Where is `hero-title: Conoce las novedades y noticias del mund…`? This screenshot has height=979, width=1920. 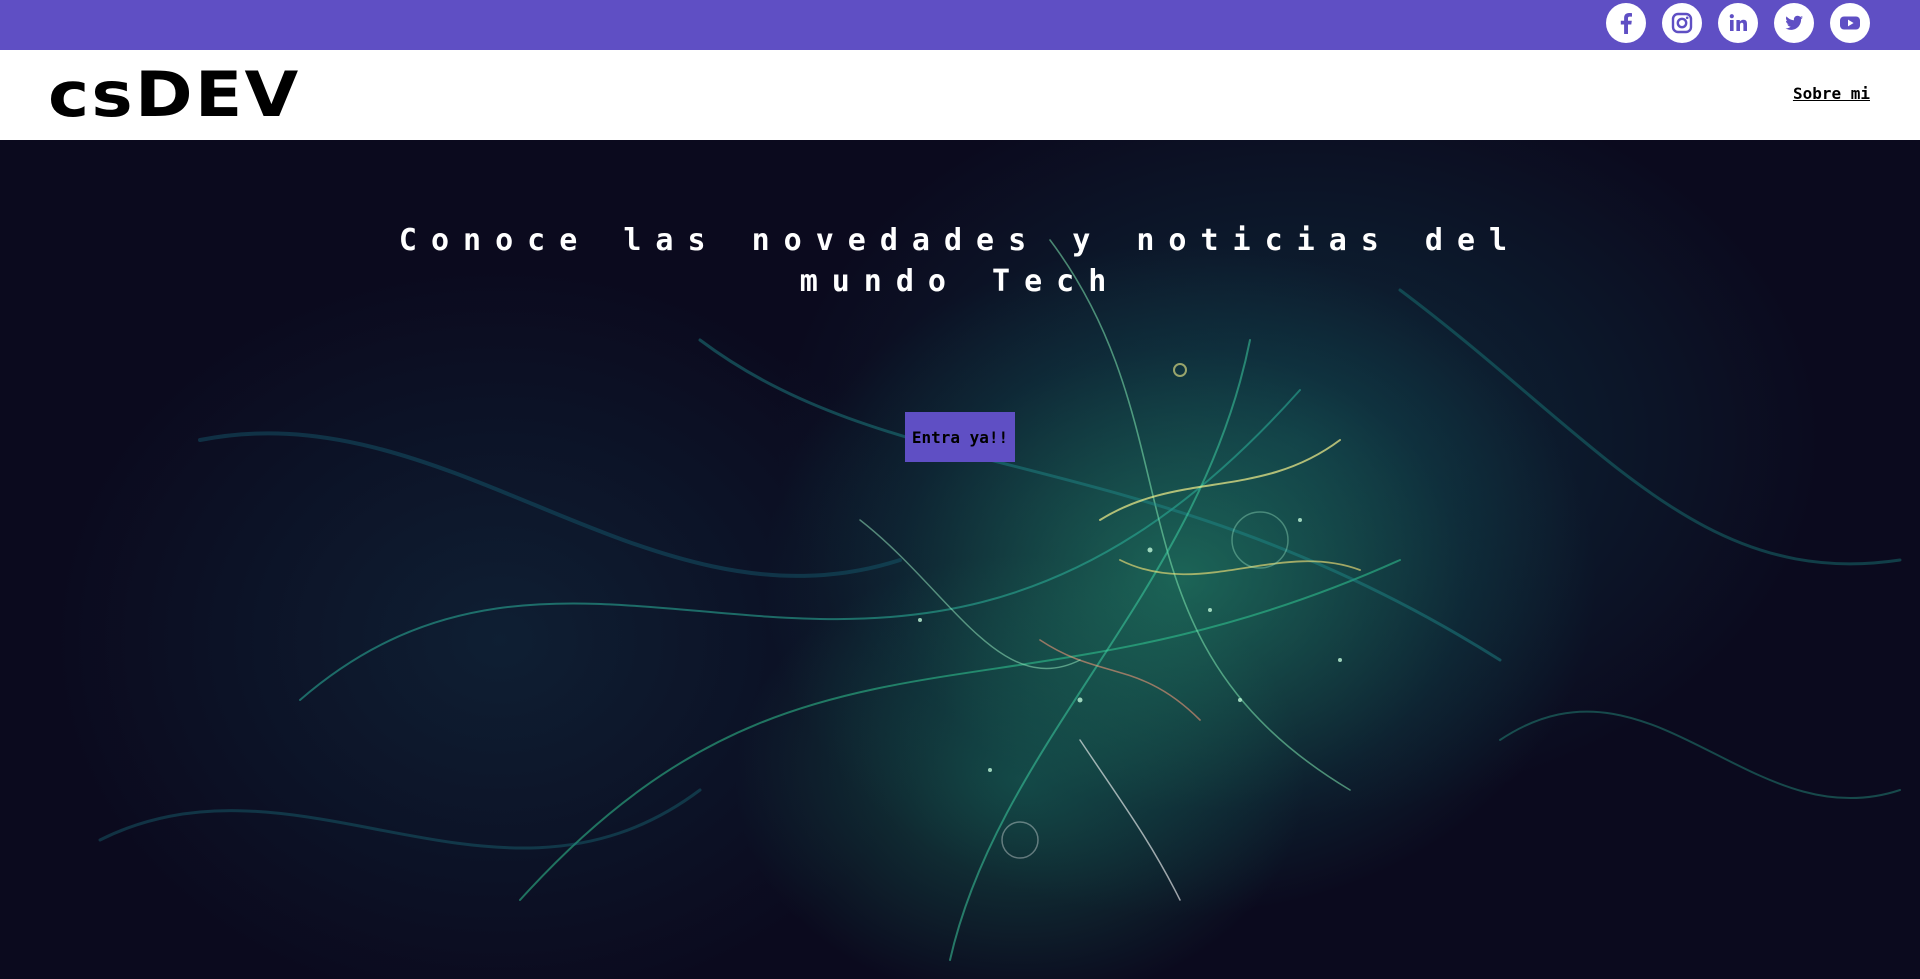 hero-title: Conoce las novedades y noticias del mund… is located at coordinates (960, 261).